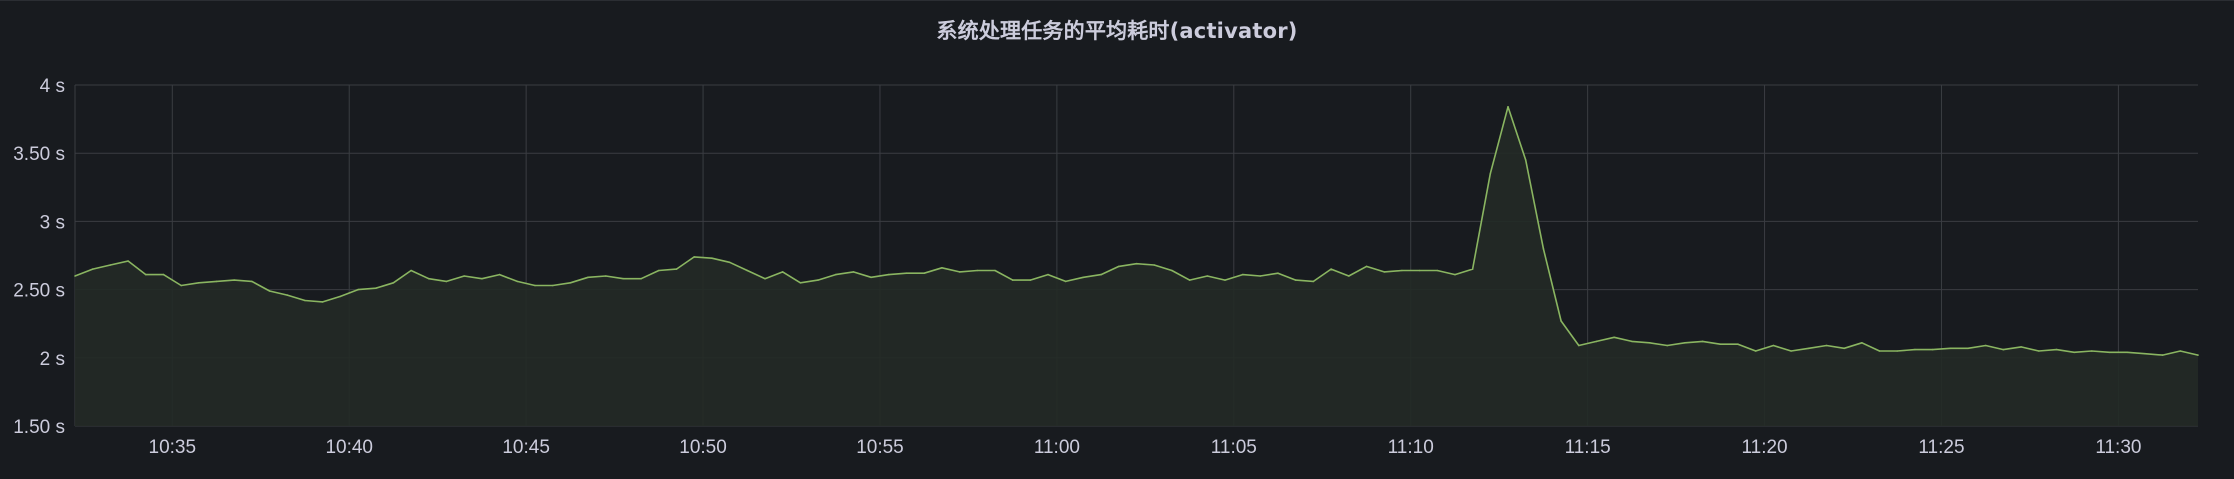 This screenshot has width=2234, height=479. What do you see at coordinates (39, 154) in the screenshot?
I see `y-tick-label: 3.50 s` at bounding box center [39, 154].